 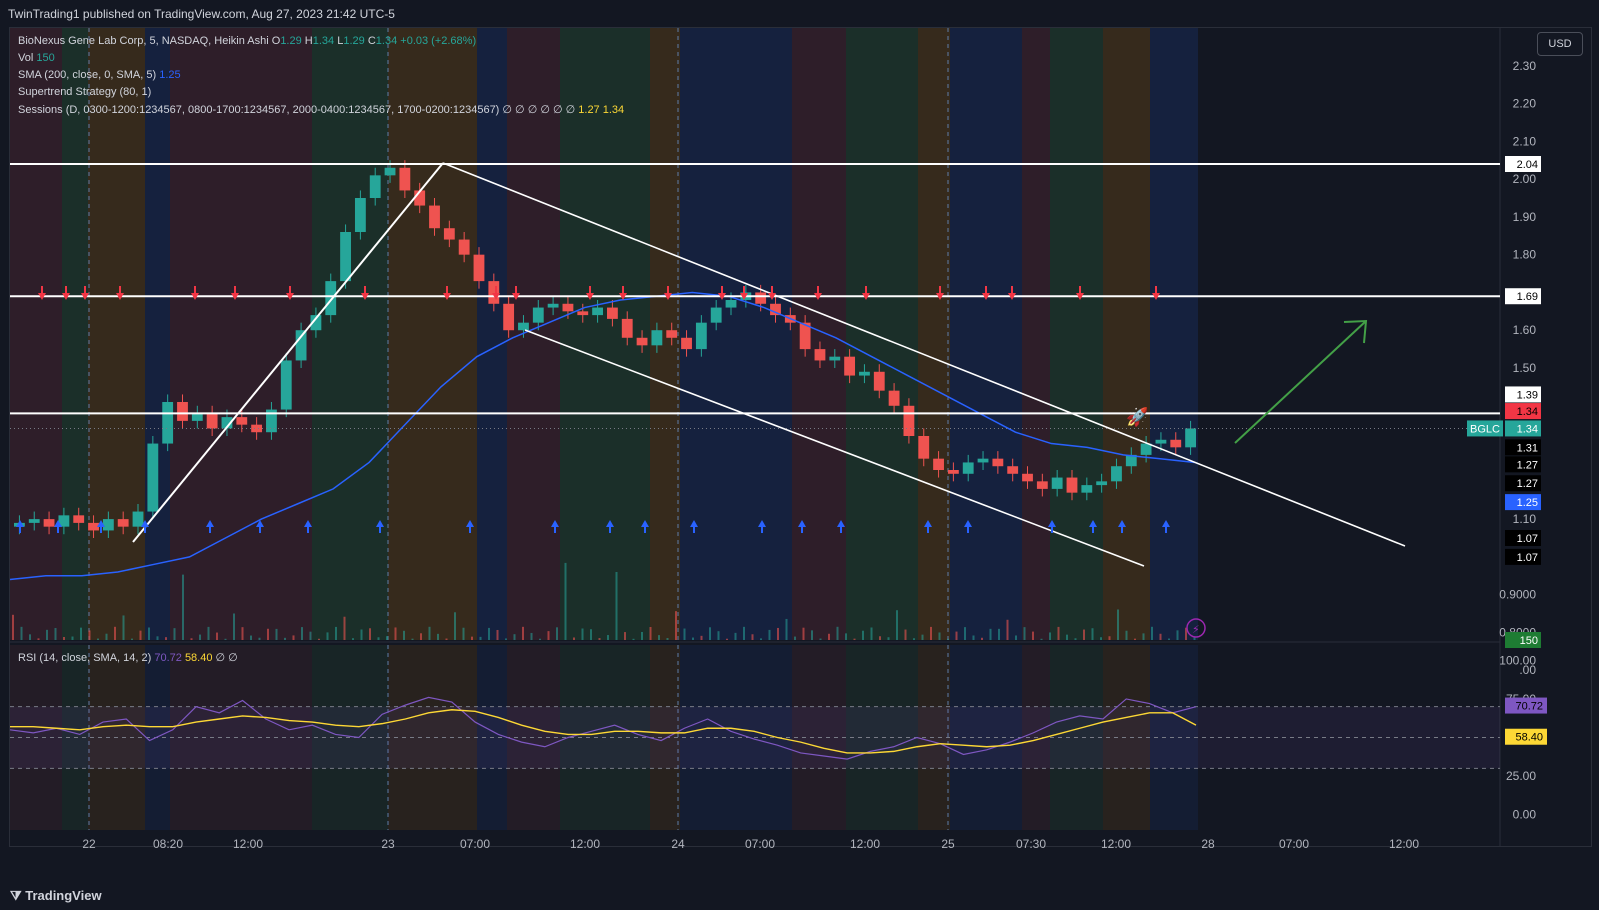 I want to click on price-axis-label-text: 2.04, so click(x=1527, y=165).